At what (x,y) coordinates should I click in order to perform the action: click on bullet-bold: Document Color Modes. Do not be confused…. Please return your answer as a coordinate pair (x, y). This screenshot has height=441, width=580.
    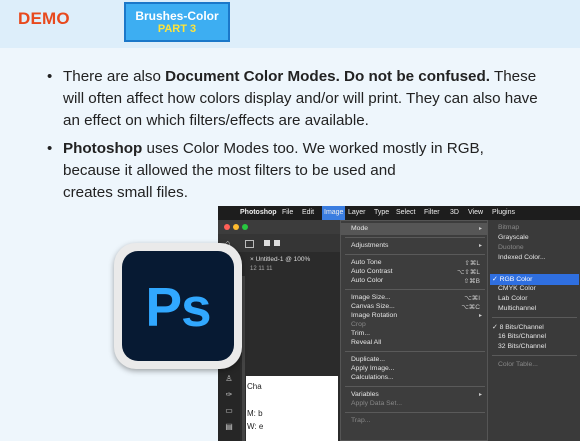
    Looking at the image, I should click on (328, 76).